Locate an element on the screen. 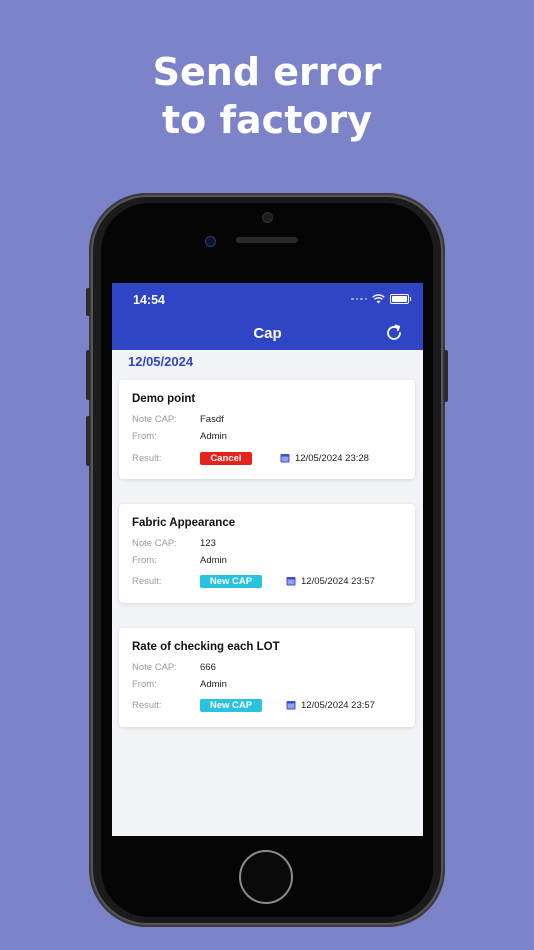 Image resolution: width=534 pixels, height=950 pixels. status-time: 14:54 is located at coordinates (149, 300).